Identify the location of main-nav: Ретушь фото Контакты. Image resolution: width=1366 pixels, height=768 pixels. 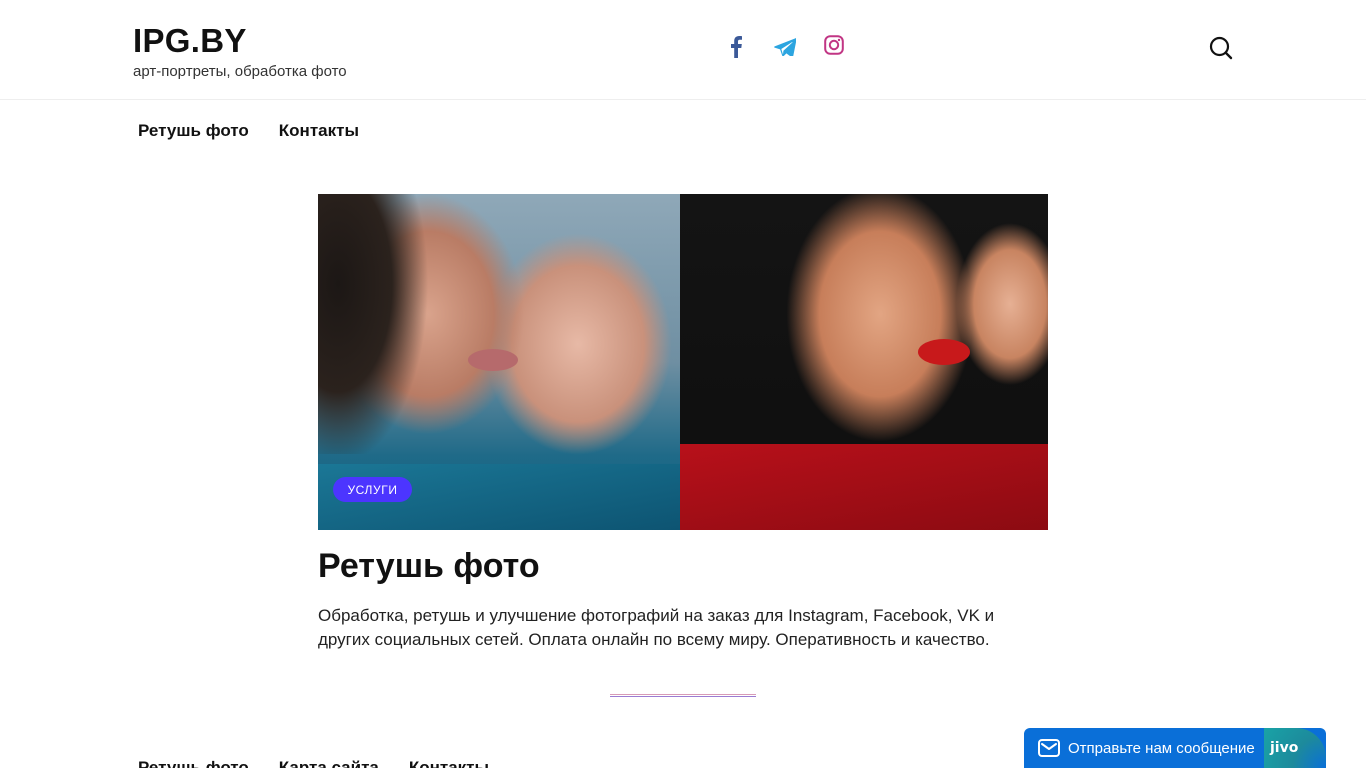
(248, 131).